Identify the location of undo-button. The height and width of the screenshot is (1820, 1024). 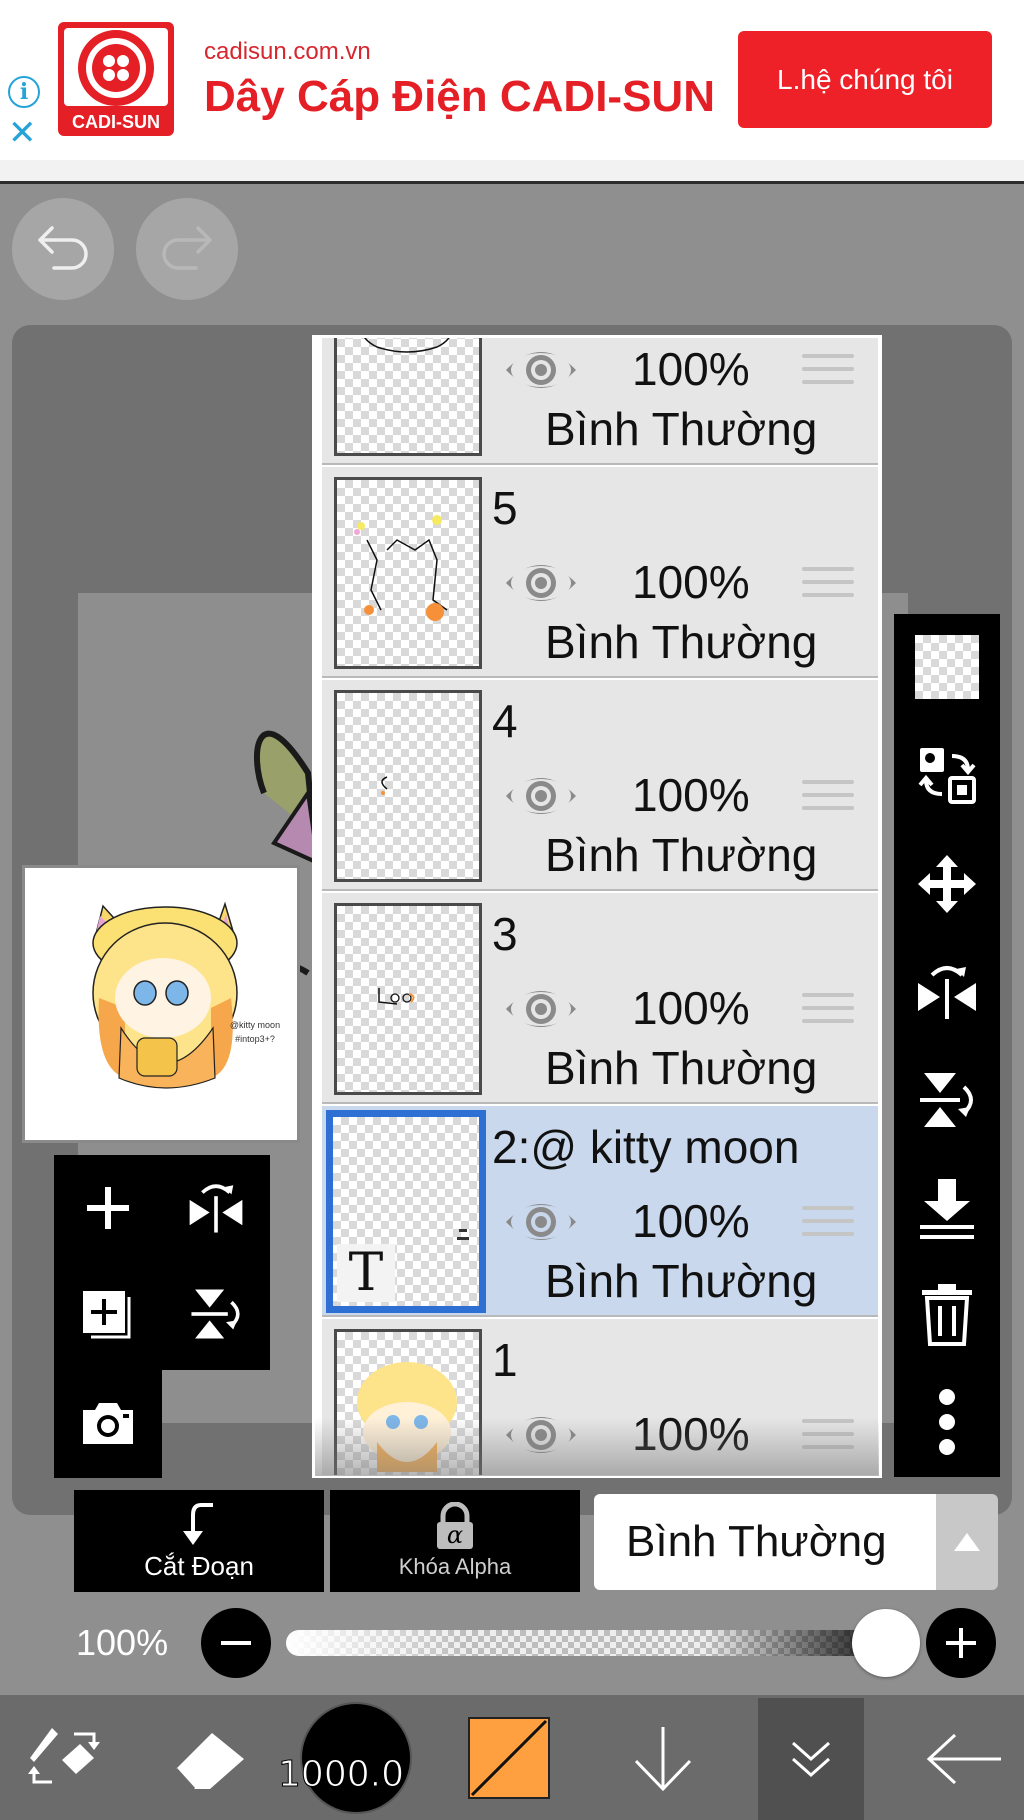
(63, 249).